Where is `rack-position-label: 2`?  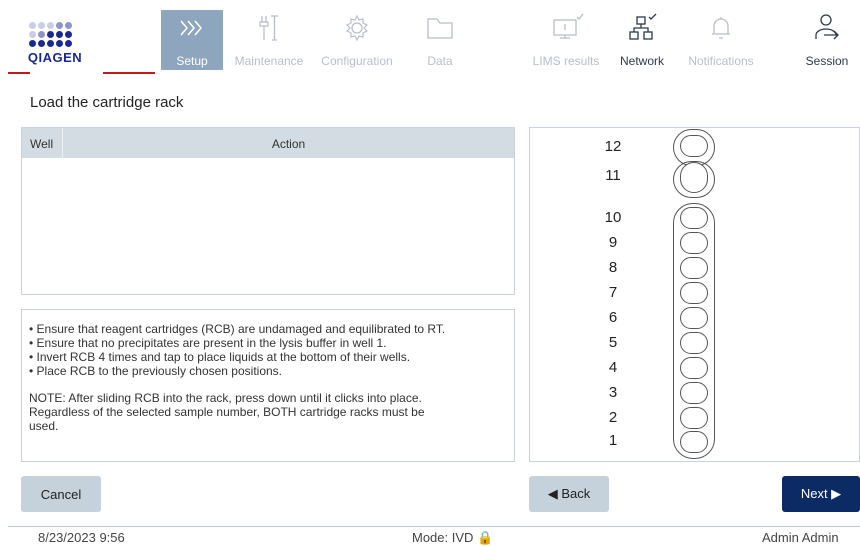
rack-position-label: 2 is located at coordinates (613, 417).